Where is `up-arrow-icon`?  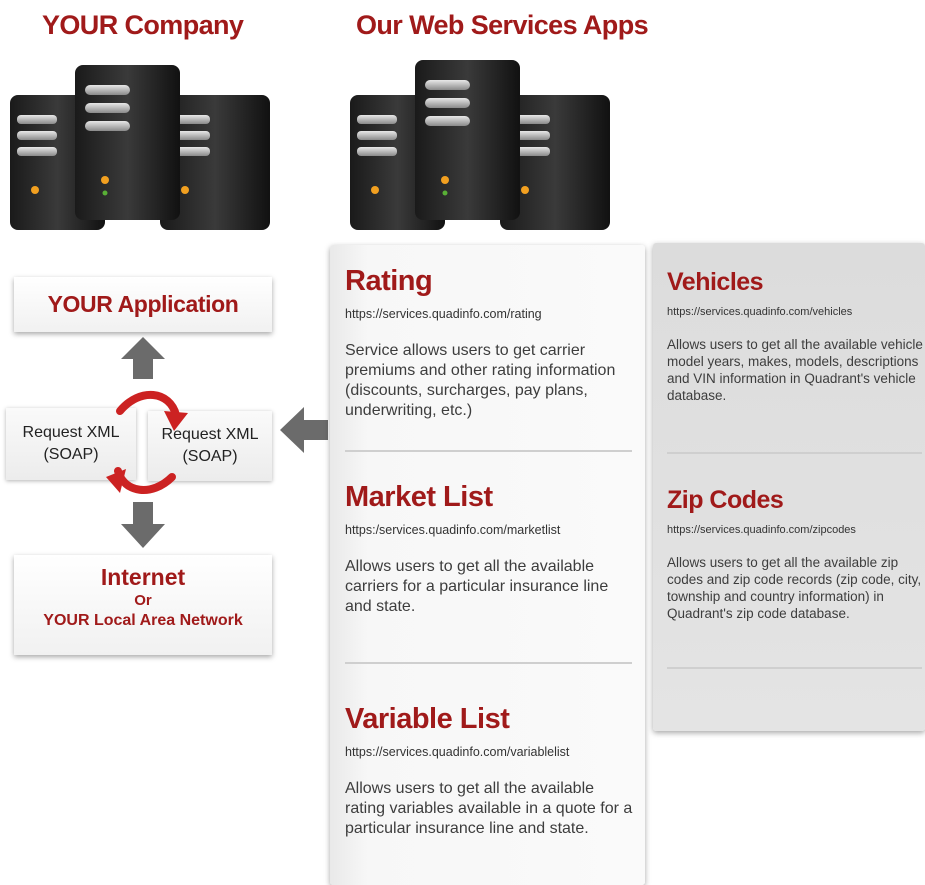 up-arrow-icon is located at coordinates (143, 358).